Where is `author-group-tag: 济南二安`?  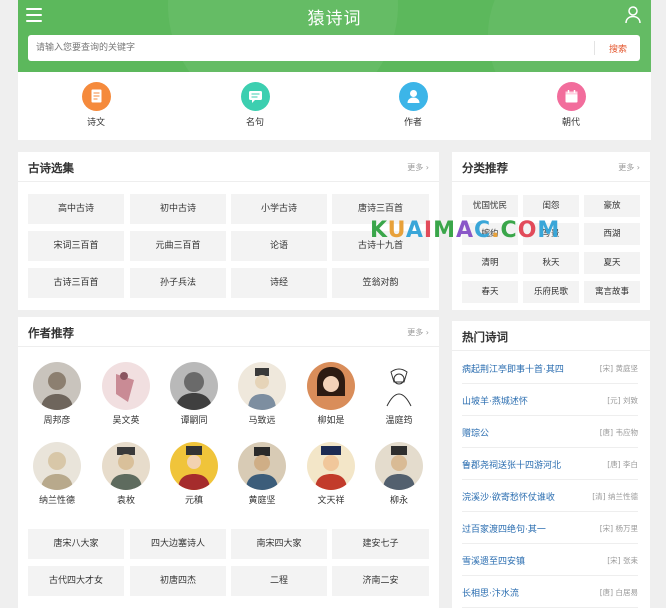
author-group-tag: 济南二安 is located at coordinates (380, 581).